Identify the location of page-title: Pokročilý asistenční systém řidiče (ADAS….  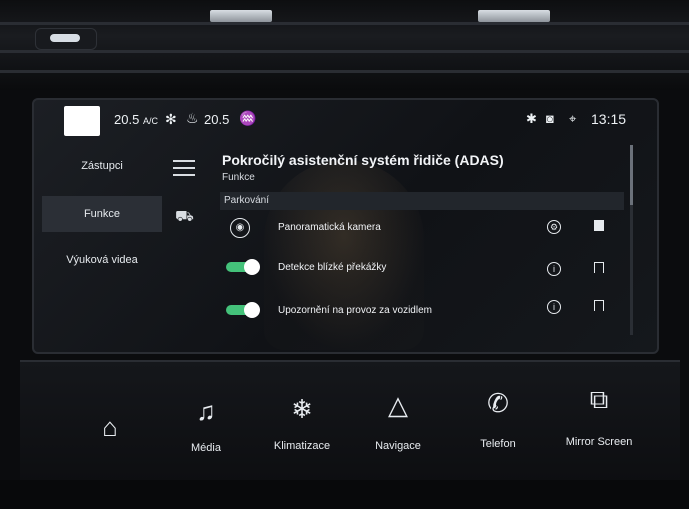
(363, 160).